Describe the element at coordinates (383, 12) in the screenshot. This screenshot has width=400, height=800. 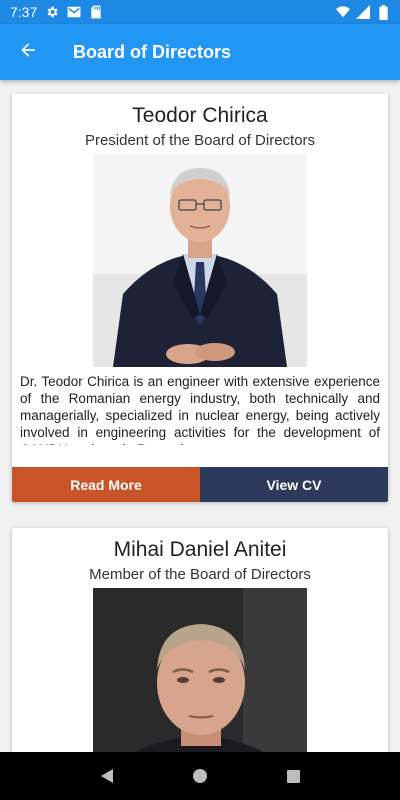
I see `battery-icon` at that location.